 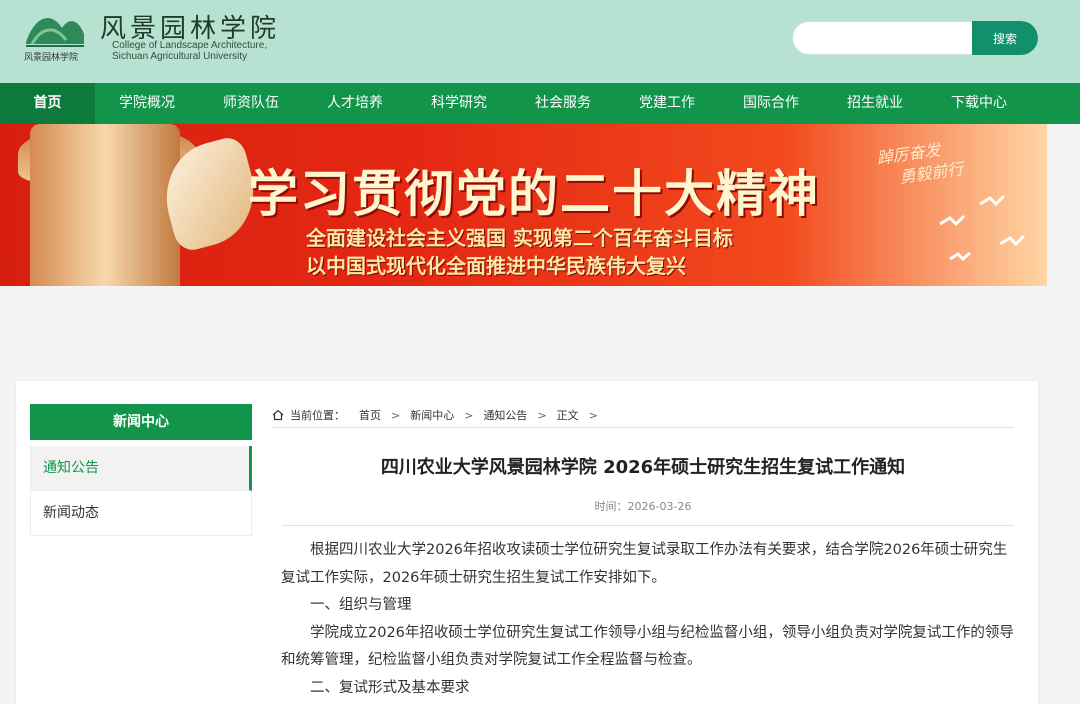 I want to click on nav-item-about: 学院概况, so click(x=147, y=103).